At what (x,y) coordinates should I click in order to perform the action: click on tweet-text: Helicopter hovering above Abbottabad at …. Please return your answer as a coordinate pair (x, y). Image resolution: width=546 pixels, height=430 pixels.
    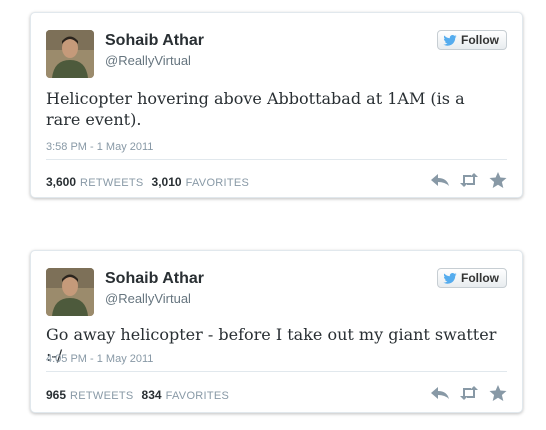
    Looking at the image, I should click on (255, 109).